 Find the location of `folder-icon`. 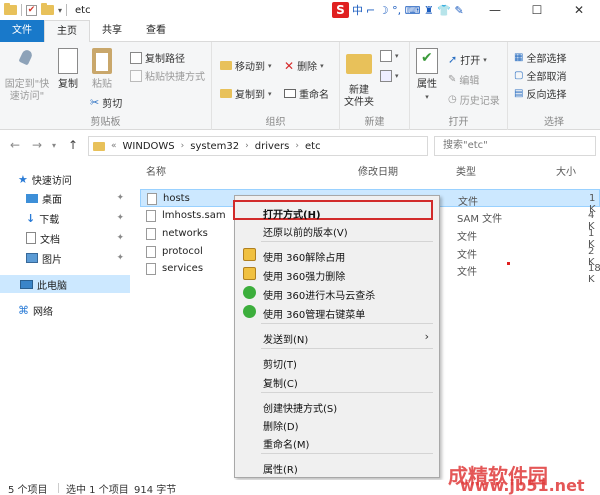

folder-icon is located at coordinates (10, 9).